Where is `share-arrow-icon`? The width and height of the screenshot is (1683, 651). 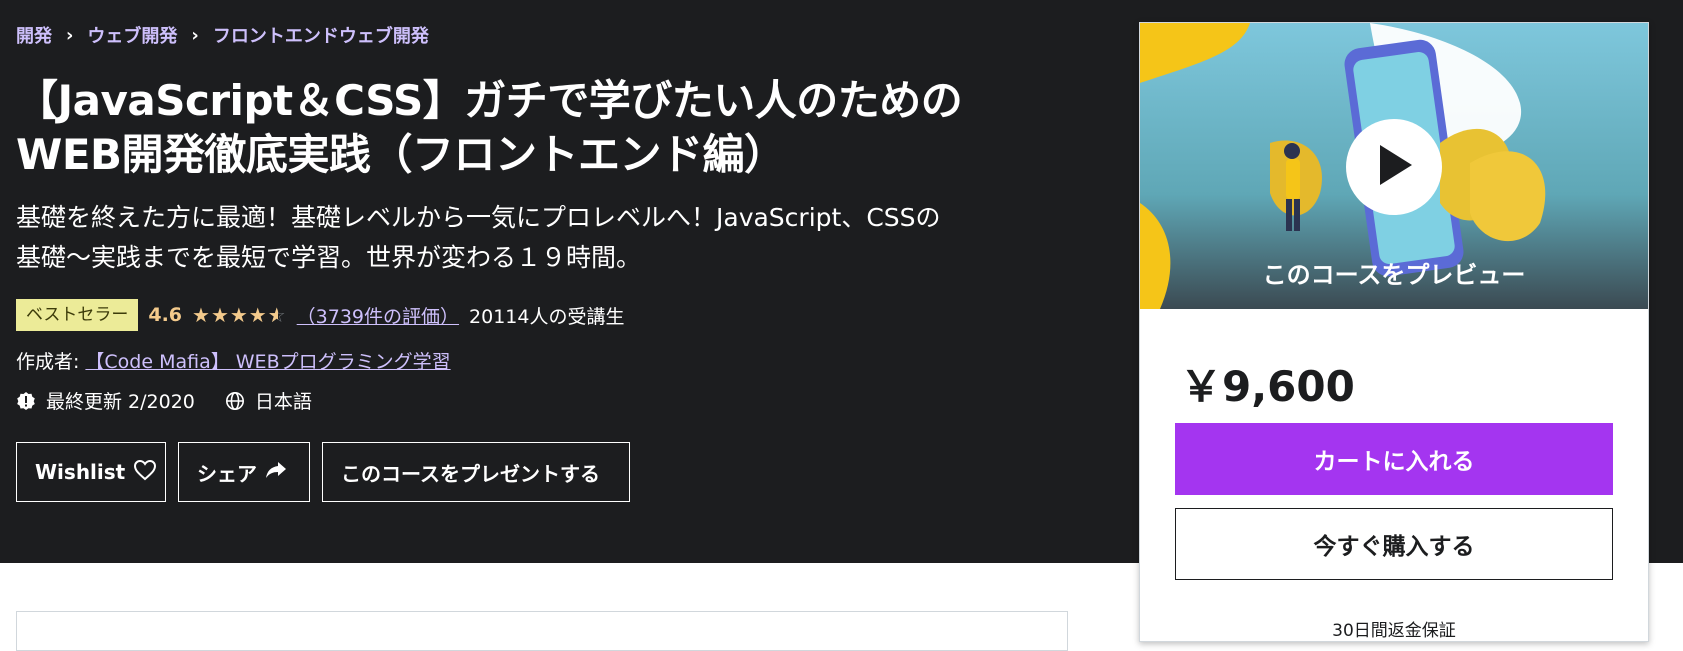 share-arrow-icon is located at coordinates (276, 472).